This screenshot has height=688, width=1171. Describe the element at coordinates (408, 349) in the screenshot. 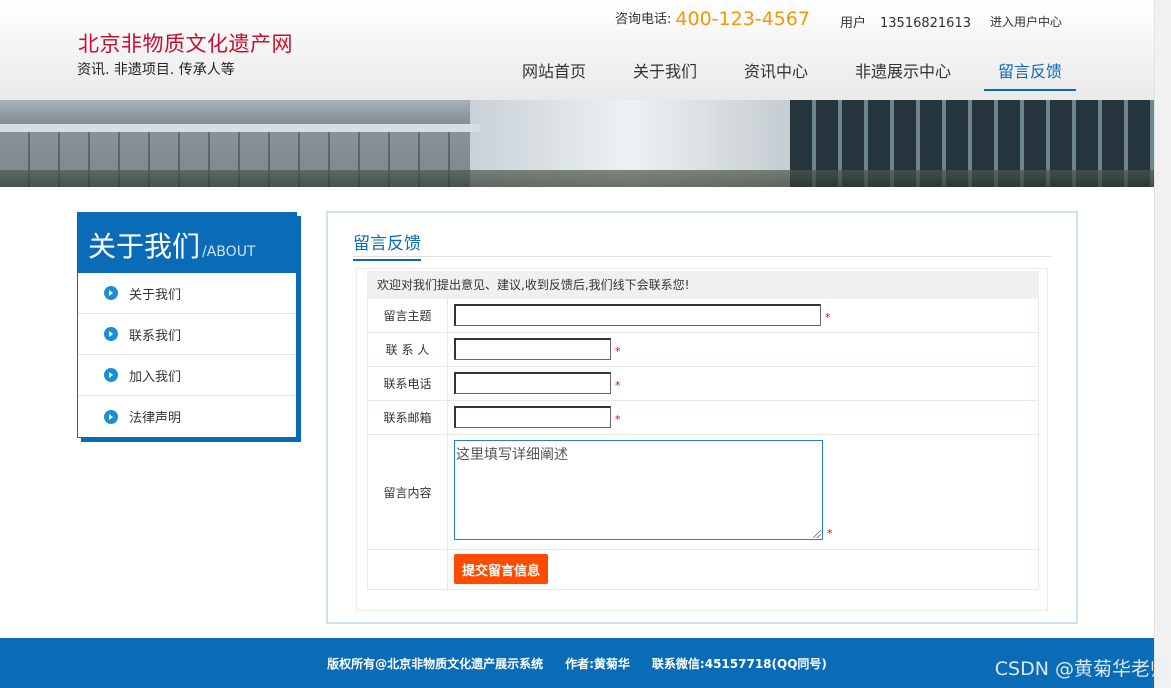

I see `contact-label: 联 系 人` at that location.